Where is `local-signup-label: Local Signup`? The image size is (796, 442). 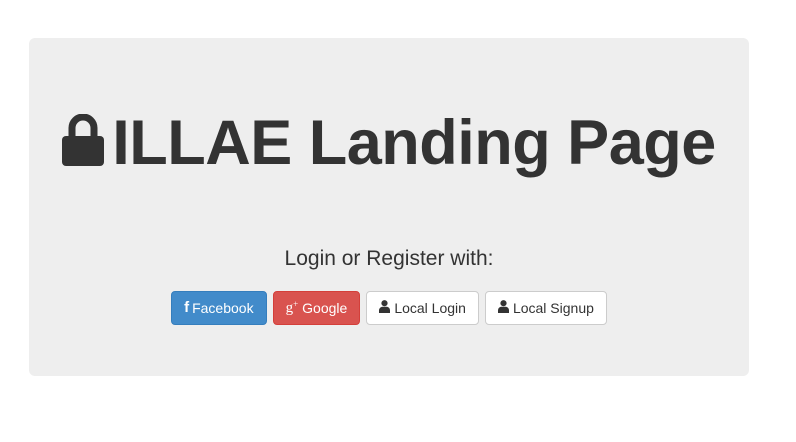
local-signup-label: Local Signup is located at coordinates (553, 308).